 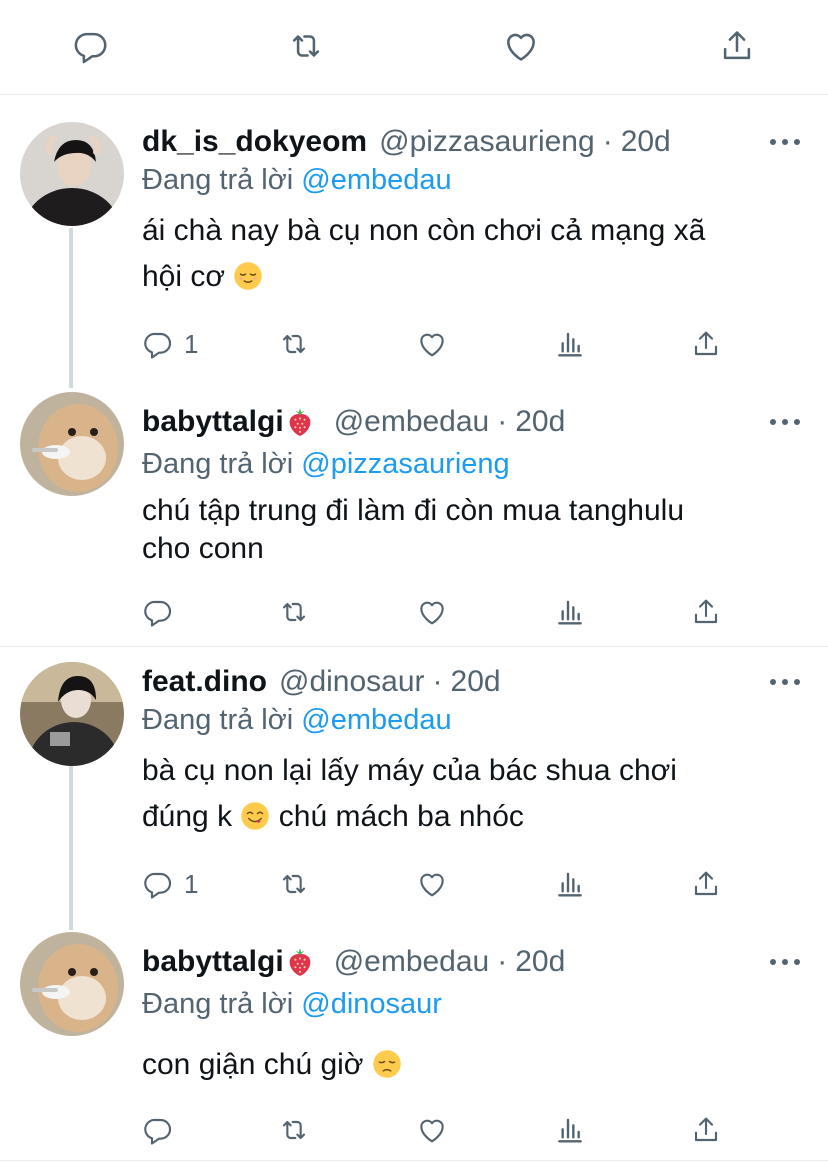 What do you see at coordinates (254, 142) in the screenshot?
I see `display-name: dk_is_dokyeom` at bounding box center [254, 142].